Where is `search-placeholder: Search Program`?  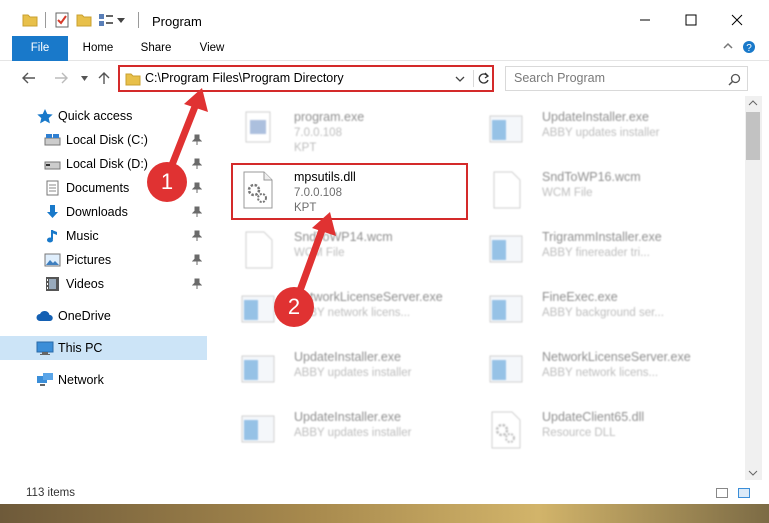
search-placeholder: Search Program is located at coordinates (560, 78).